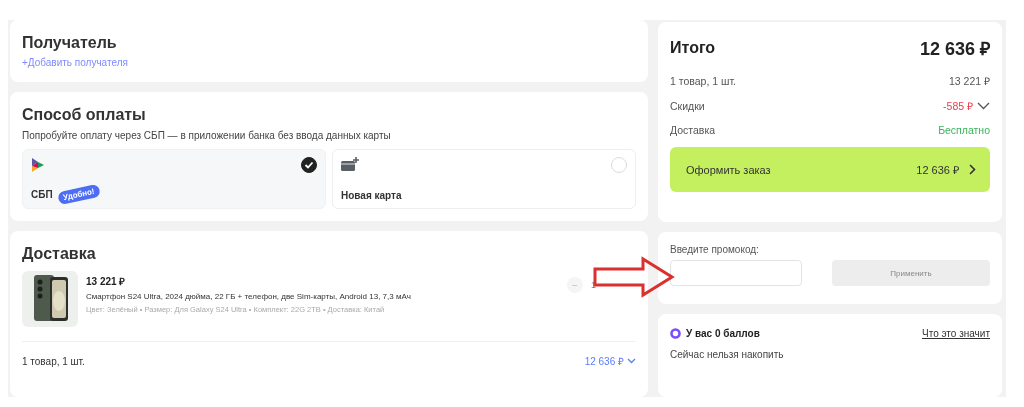 The height and width of the screenshot is (407, 1024). I want to click on payment-option: Новая карта, so click(484, 179).